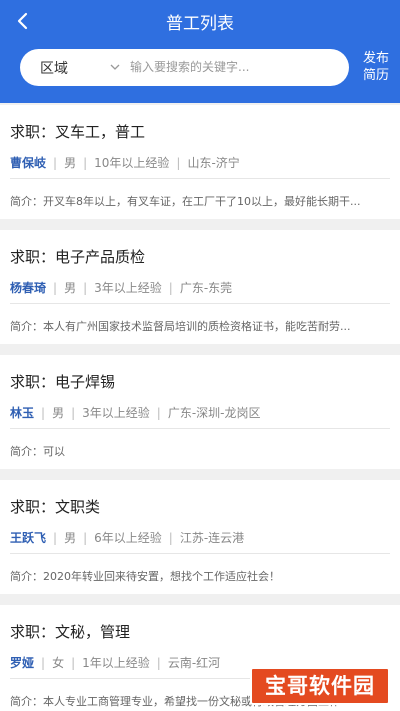 The image size is (400, 711). I want to click on candidate-name: 罗娅, so click(22, 663).